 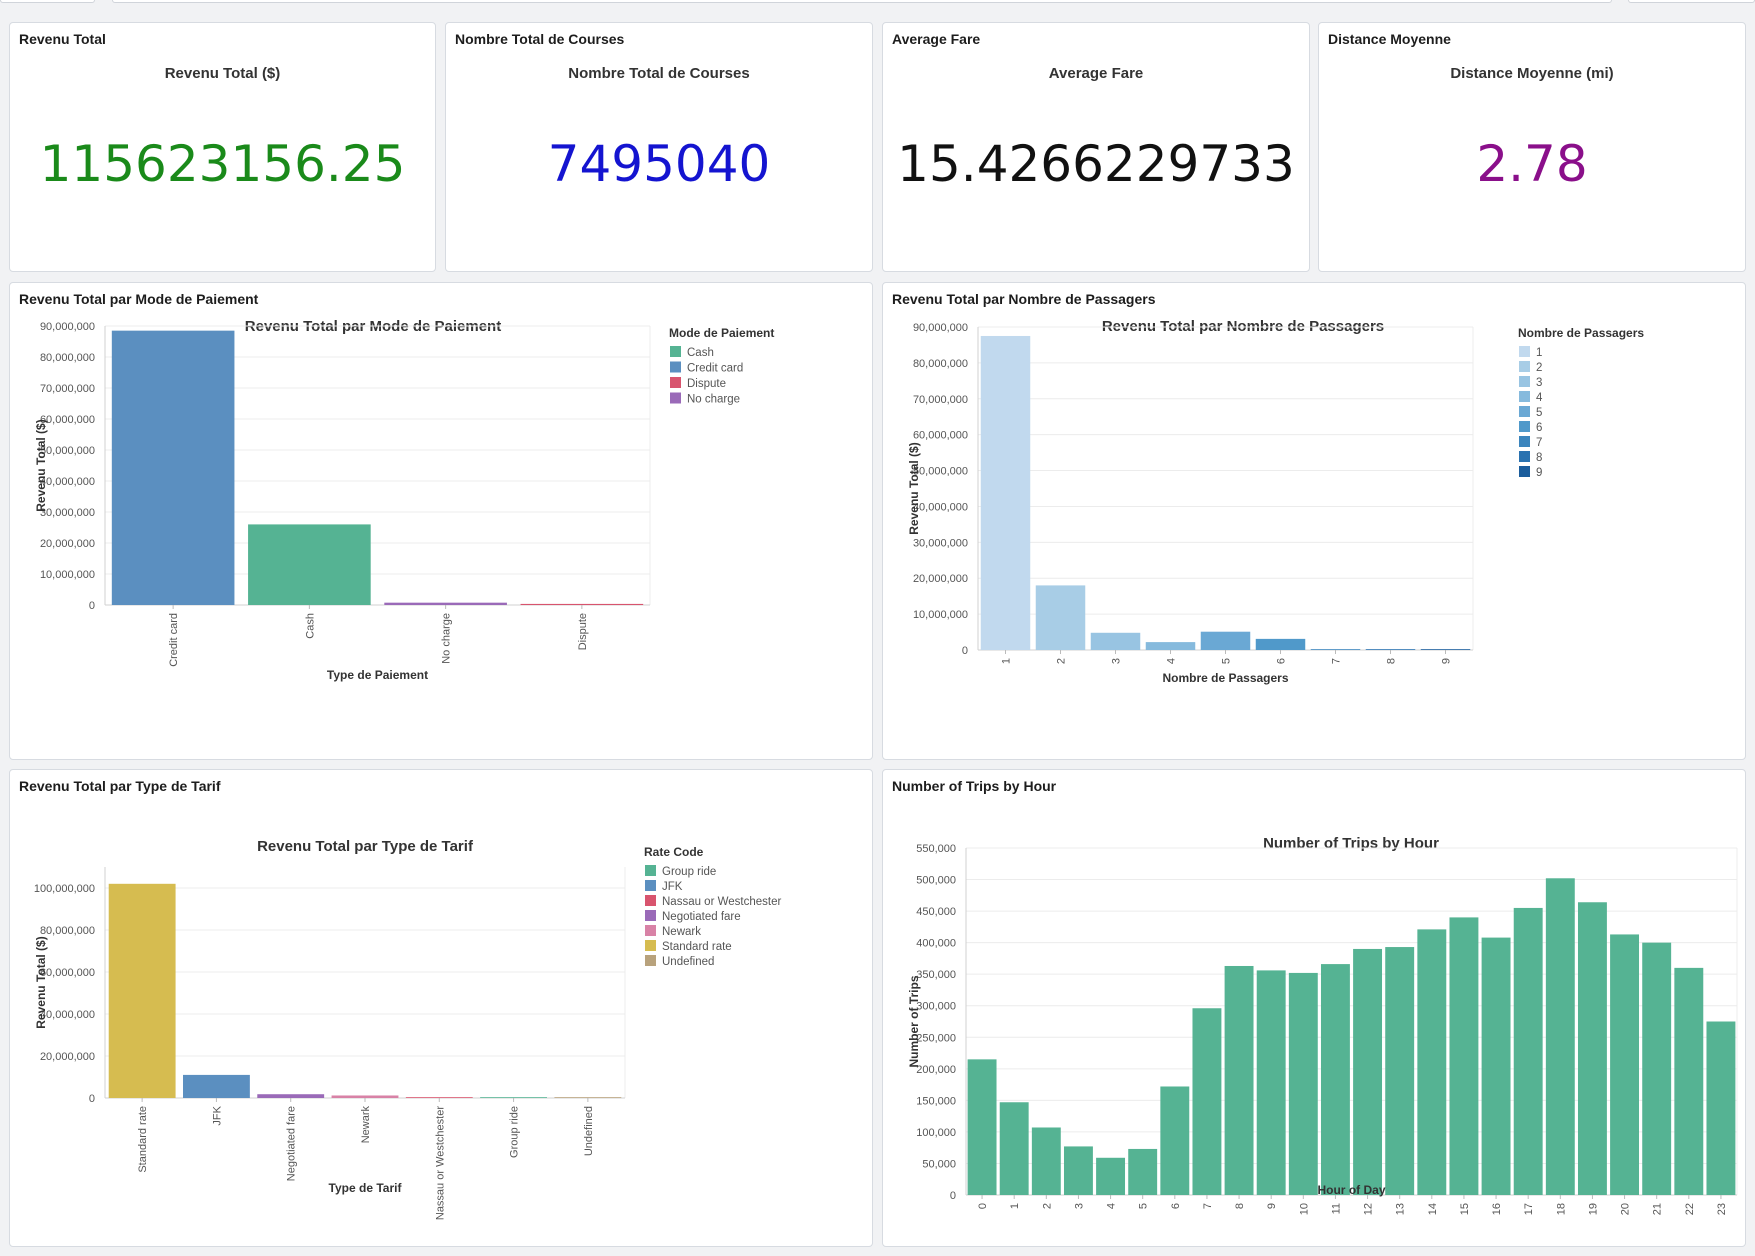 What do you see at coordinates (936, 912) in the screenshot?
I see `y-tick-label: 450,000` at bounding box center [936, 912].